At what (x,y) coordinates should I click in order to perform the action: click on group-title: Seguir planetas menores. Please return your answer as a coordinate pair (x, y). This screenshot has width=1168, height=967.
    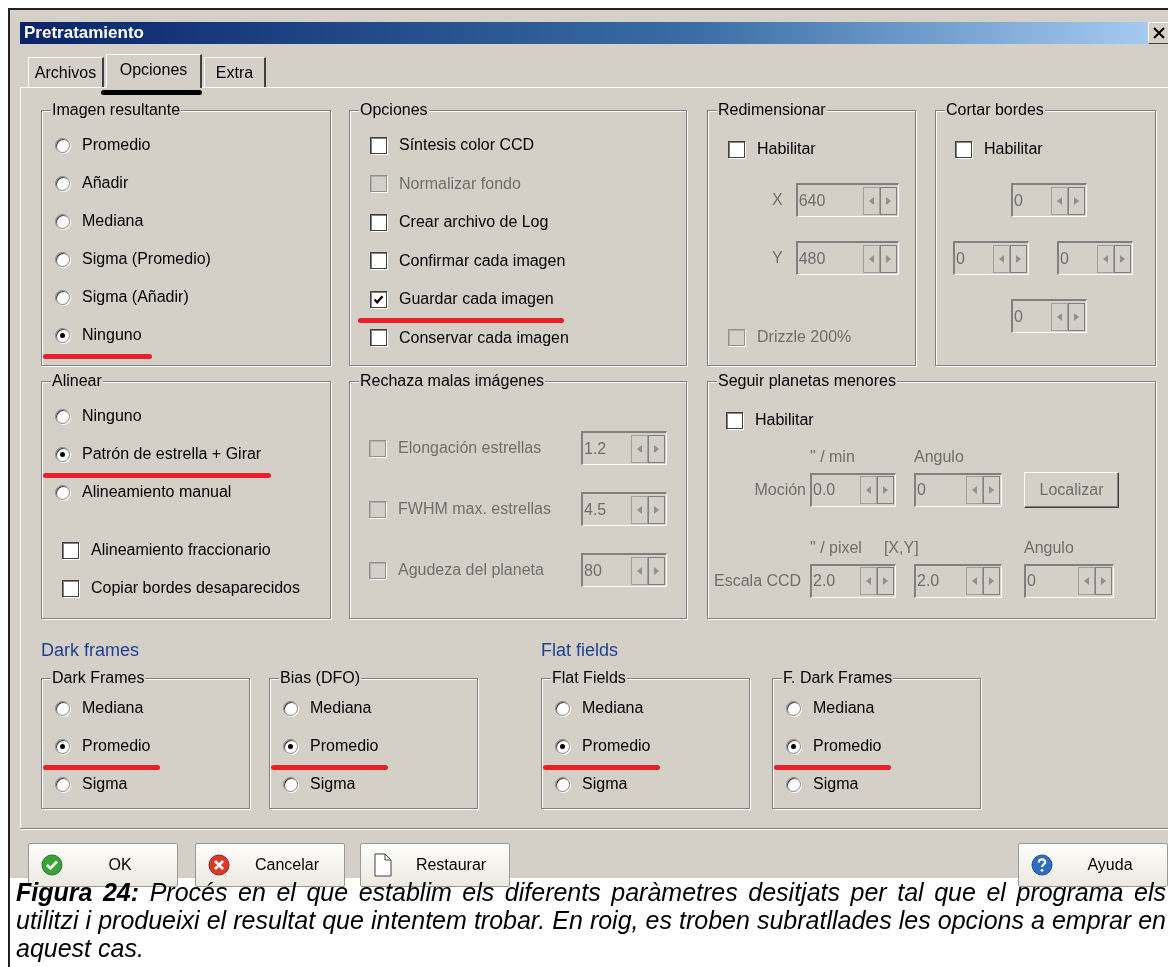
    Looking at the image, I should click on (807, 381).